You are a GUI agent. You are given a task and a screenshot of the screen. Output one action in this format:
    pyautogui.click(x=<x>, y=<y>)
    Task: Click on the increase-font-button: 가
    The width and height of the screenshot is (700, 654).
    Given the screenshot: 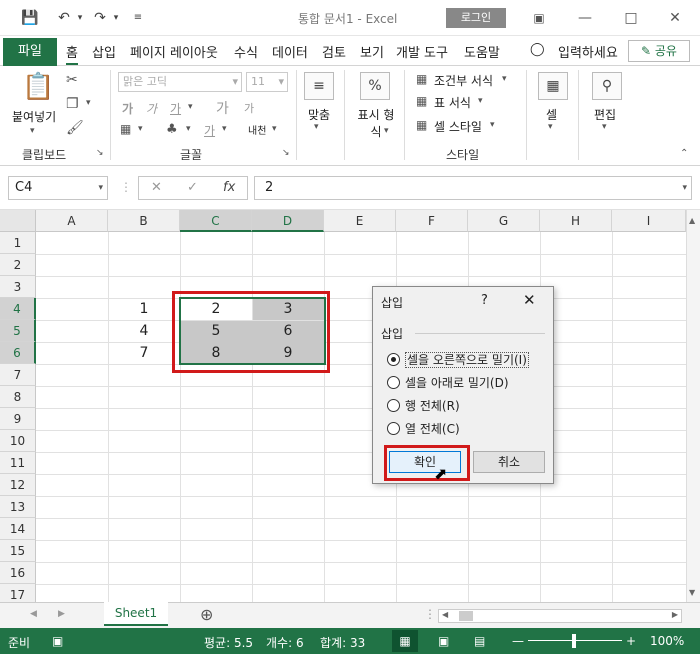 What is the action you would take?
    pyautogui.click(x=222, y=108)
    